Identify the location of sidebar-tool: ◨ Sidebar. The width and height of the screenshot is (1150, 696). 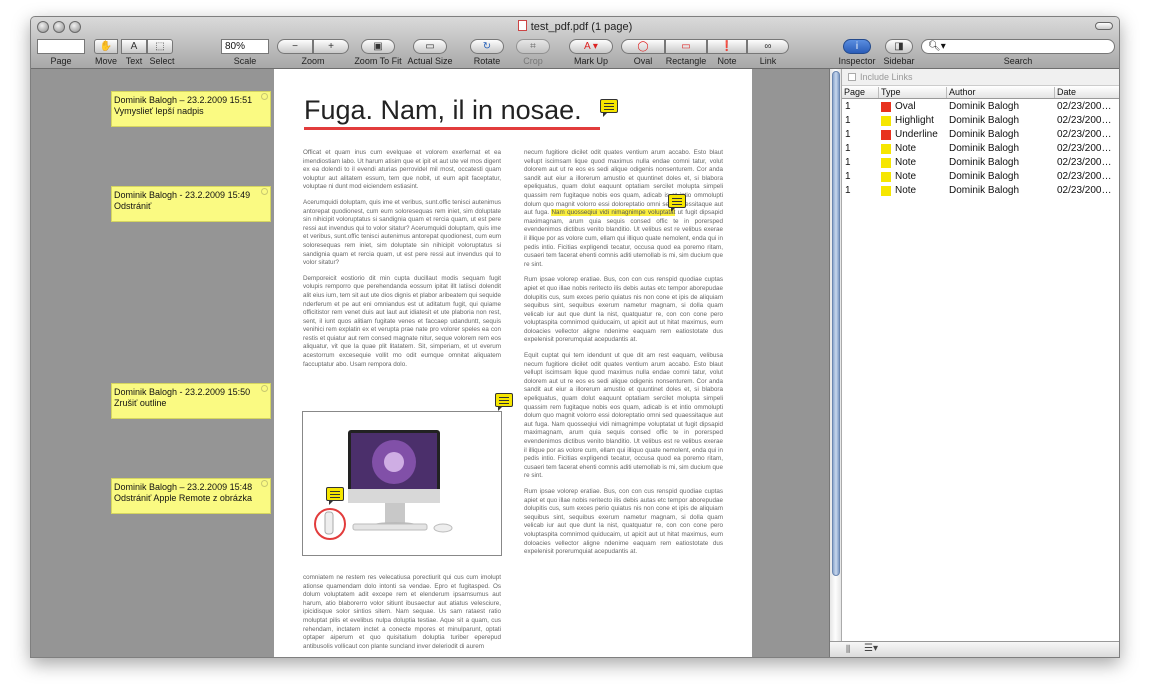
(899, 53).